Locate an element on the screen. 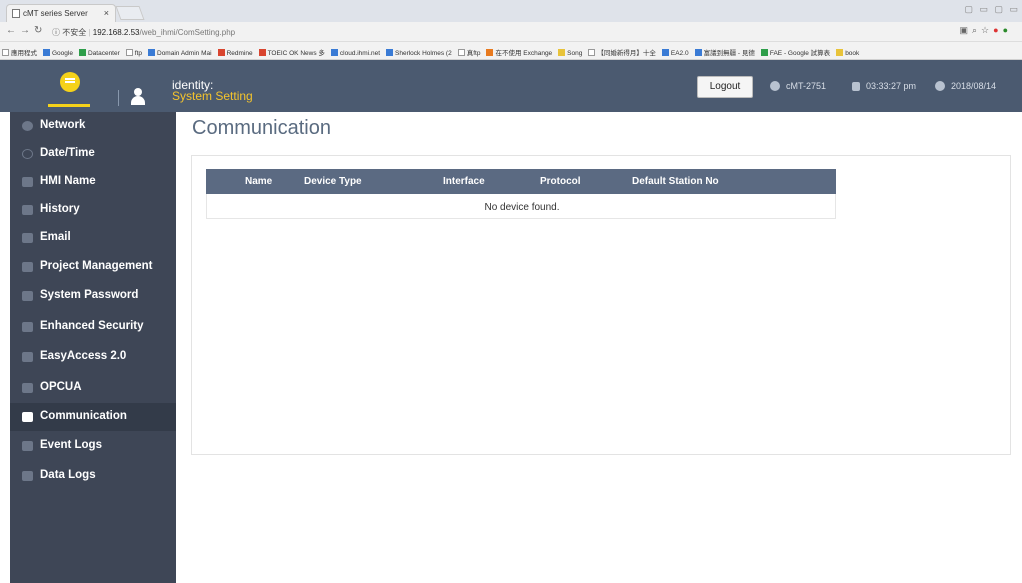  bookmark-item: 【同婚新得月】十全 is located at coordinates (622, 52).